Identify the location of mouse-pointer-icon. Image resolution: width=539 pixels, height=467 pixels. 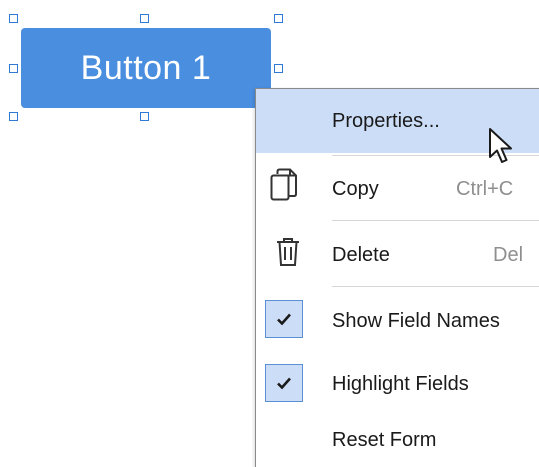
(502, 149).